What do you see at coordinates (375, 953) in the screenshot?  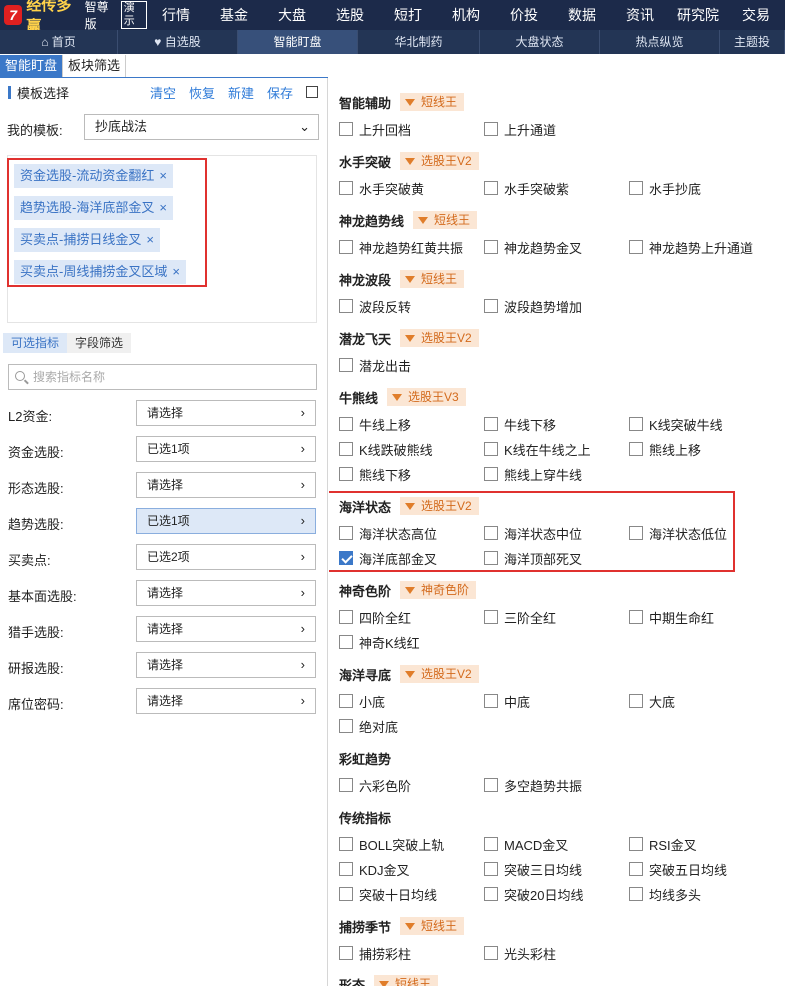 I see `indicator-checkbox: 捕捞彩柱` at bounding box center [375, 953].